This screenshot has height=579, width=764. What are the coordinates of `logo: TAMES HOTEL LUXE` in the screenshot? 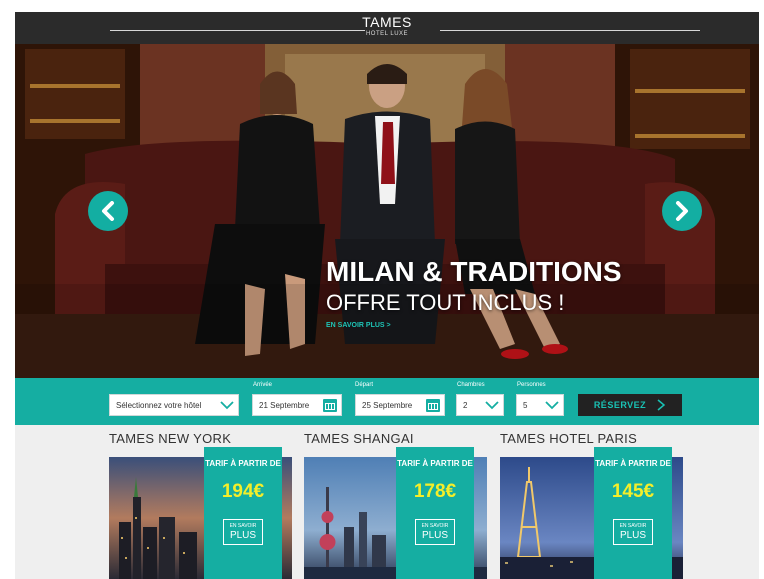 It's located at (387, 26).